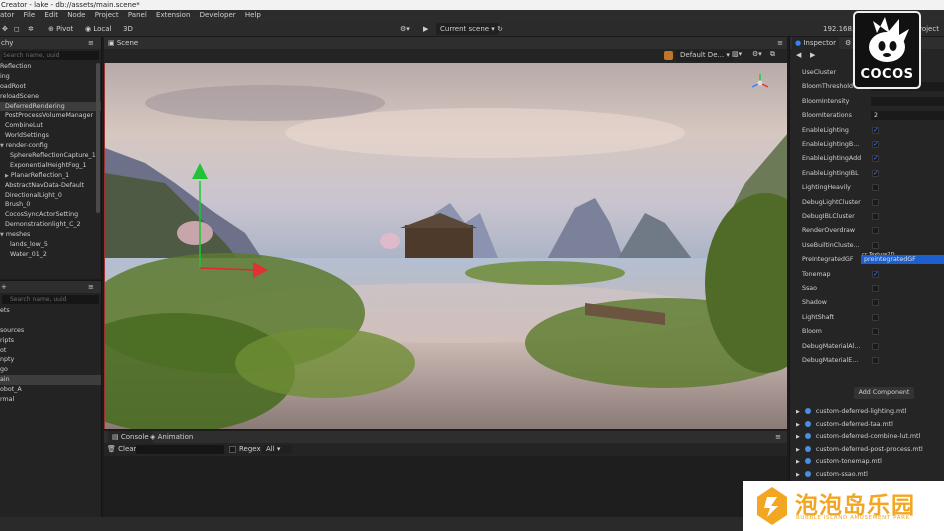 The width and height of the screenshot is (944, 531). Describe the element at coordinates (50, 116) in the screenshot. I see `hierarchy-node: PostProcessVolumeManager` at that location.